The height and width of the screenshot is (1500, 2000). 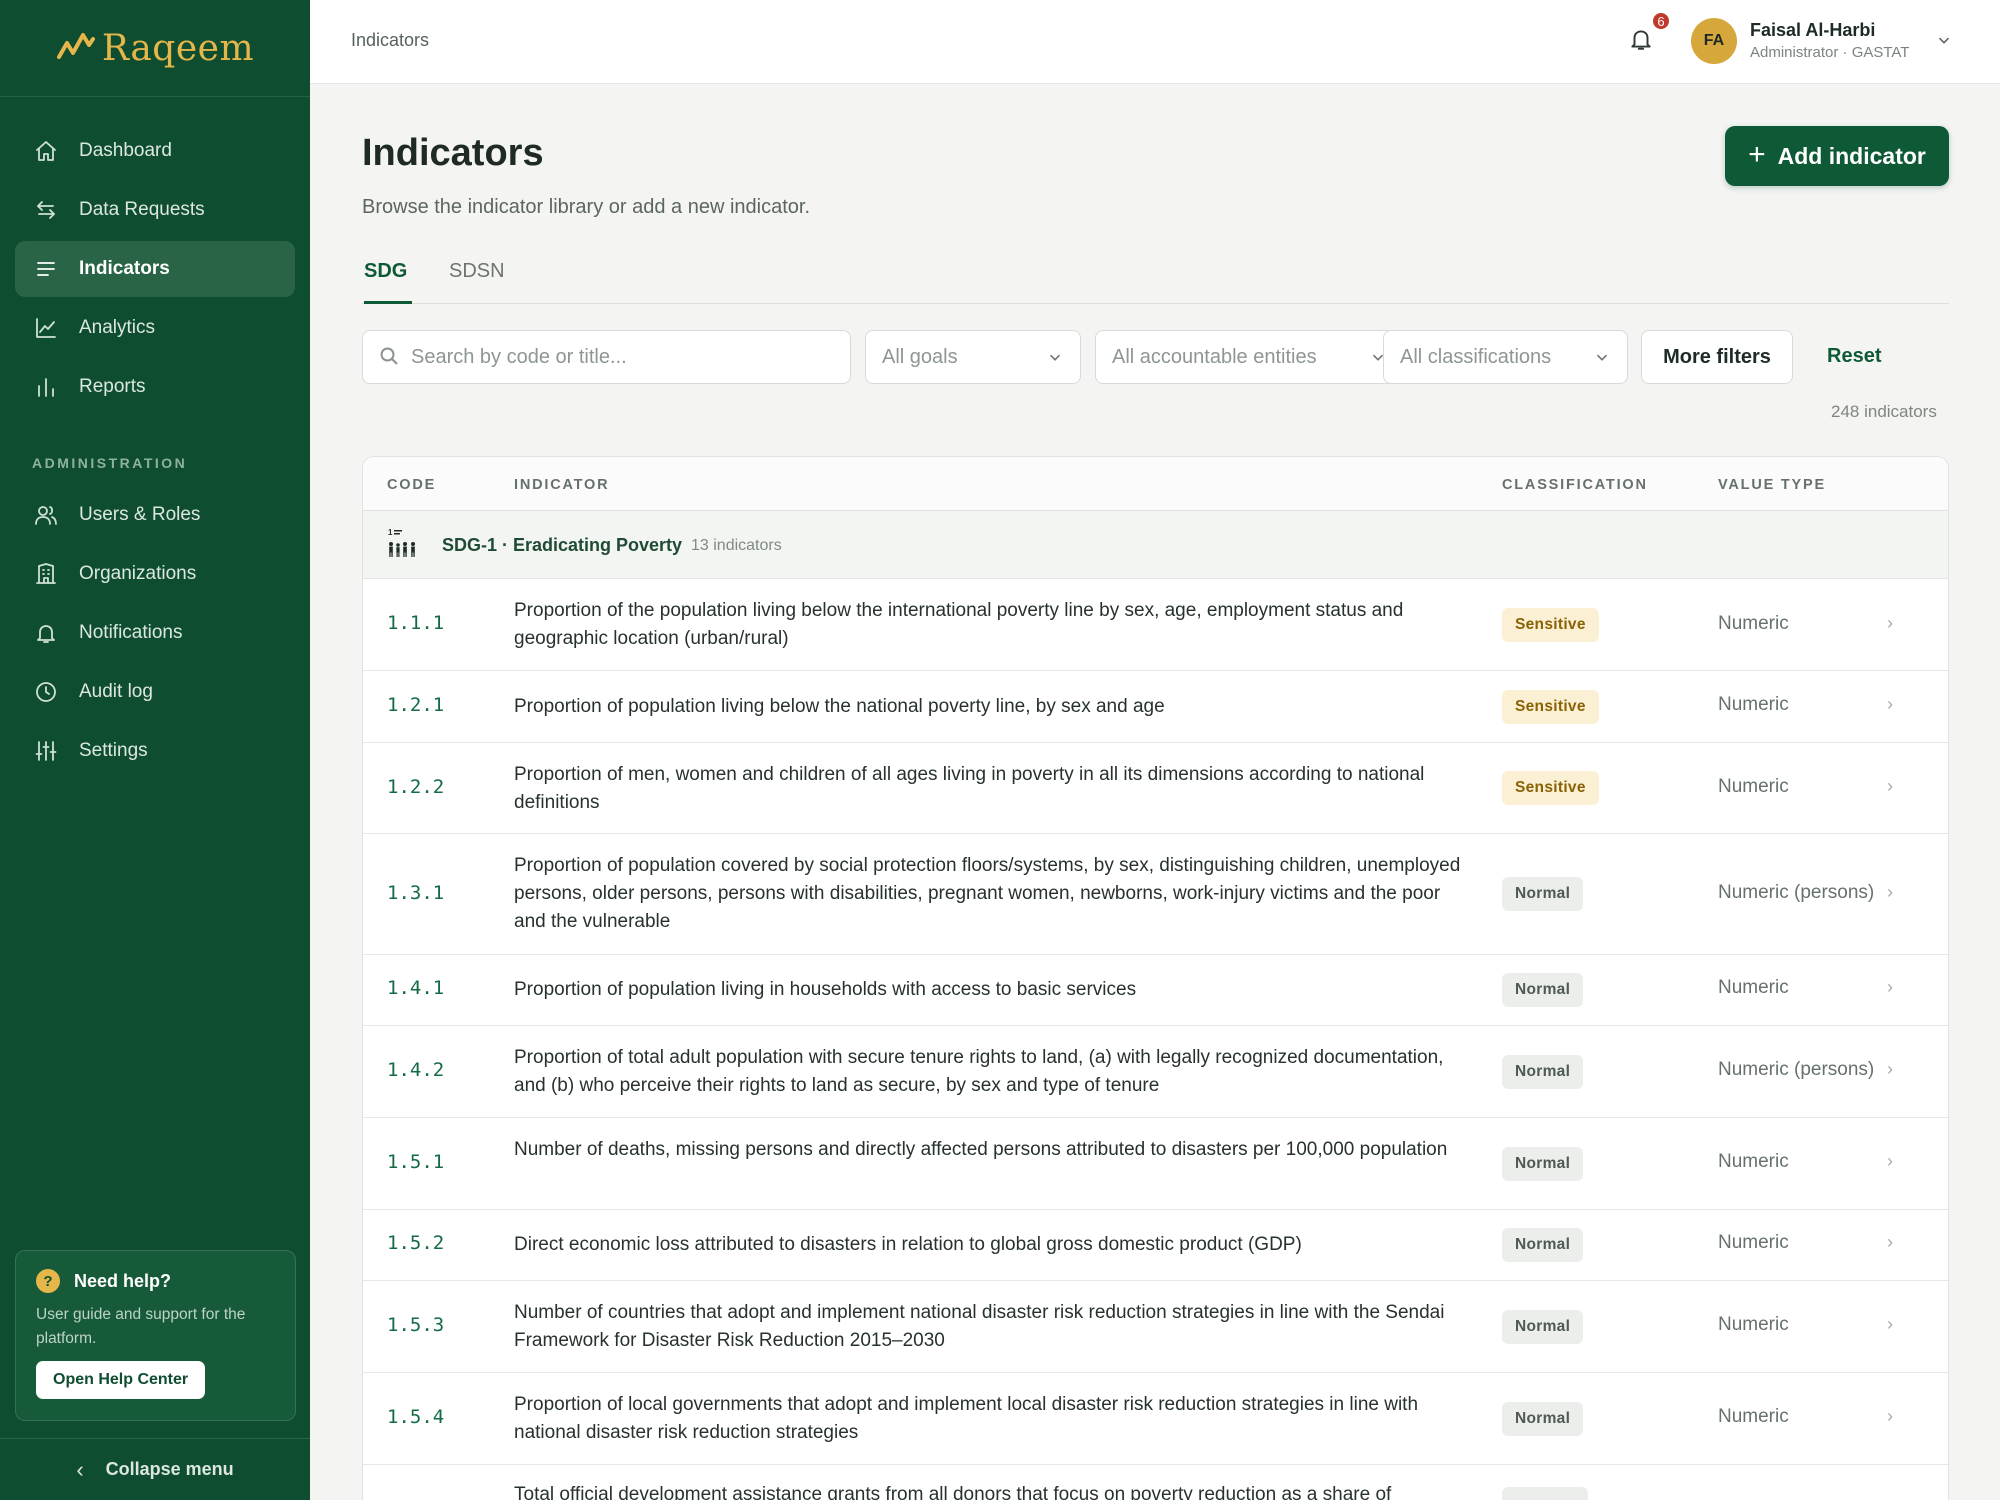 I want to click on nav-label: Settings, so click(x=113, y=750).